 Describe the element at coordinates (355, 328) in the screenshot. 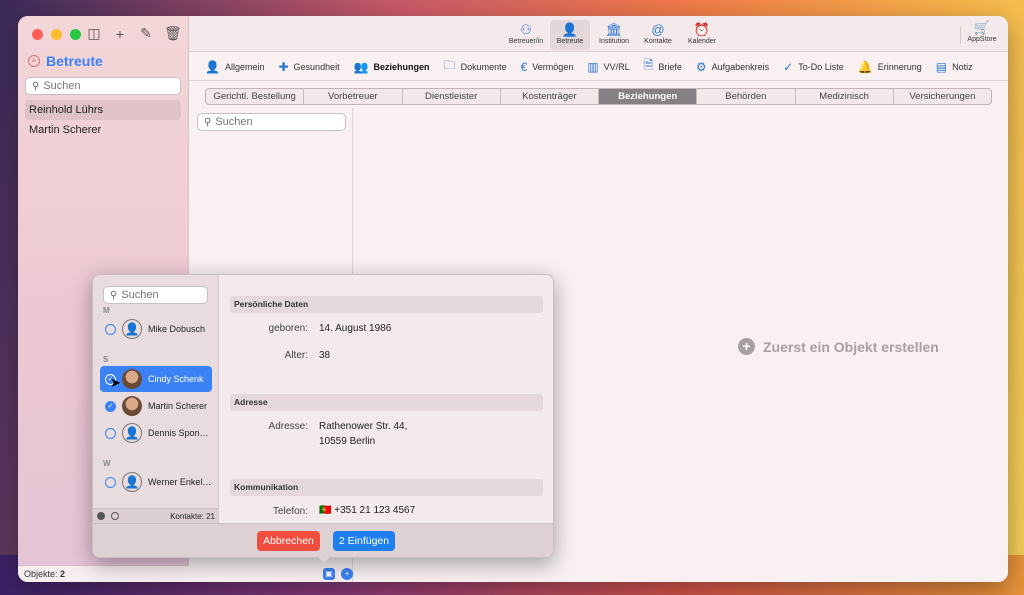

I see `born-value: 14. August 1986` at that location.